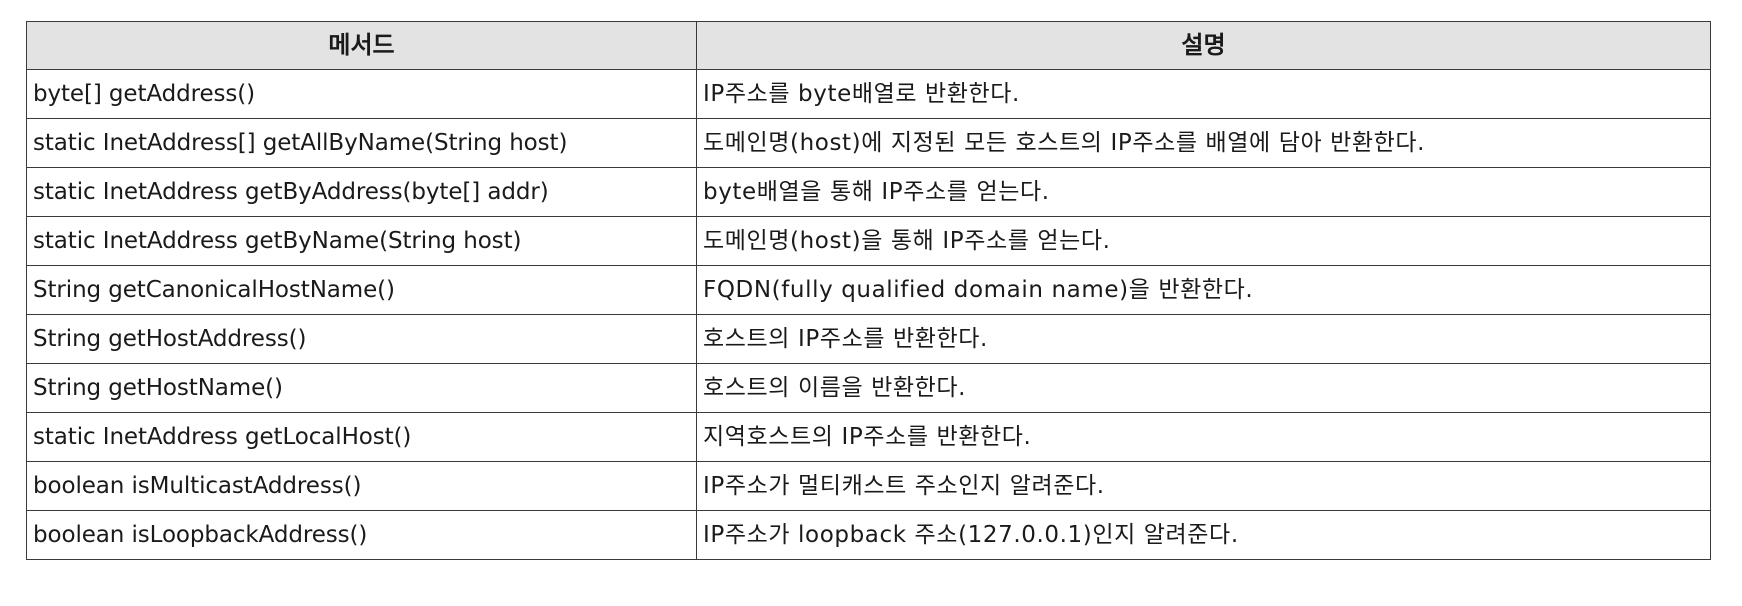  I want to click on description-cell: FQDN(fully qualified domain name)을 반환한다., so click(1203, 290).